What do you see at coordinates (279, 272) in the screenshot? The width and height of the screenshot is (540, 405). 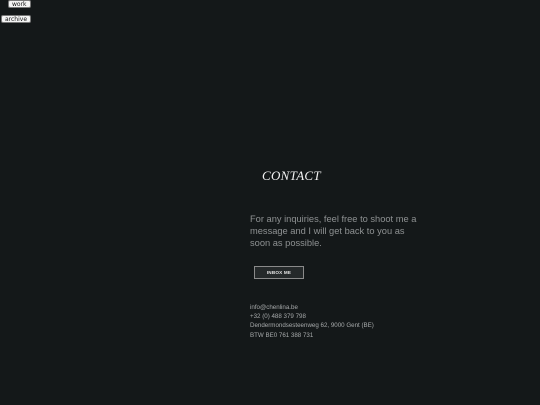 I see `inbox-me-button: INBOX ME` at bounding box center [279, 272].